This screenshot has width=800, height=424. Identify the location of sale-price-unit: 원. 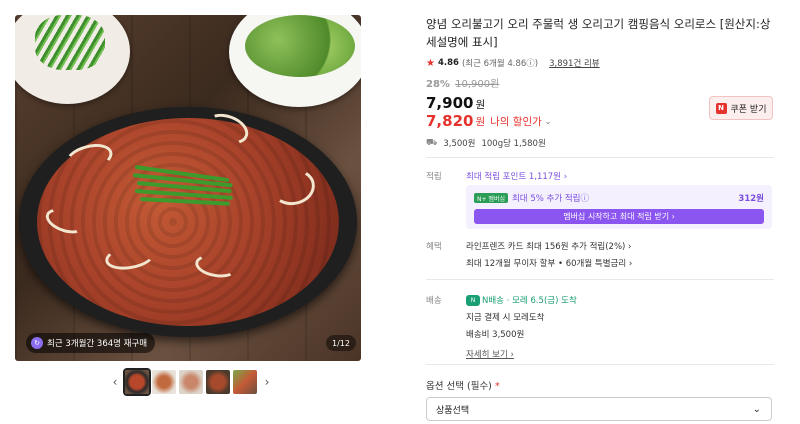
(480, 105).